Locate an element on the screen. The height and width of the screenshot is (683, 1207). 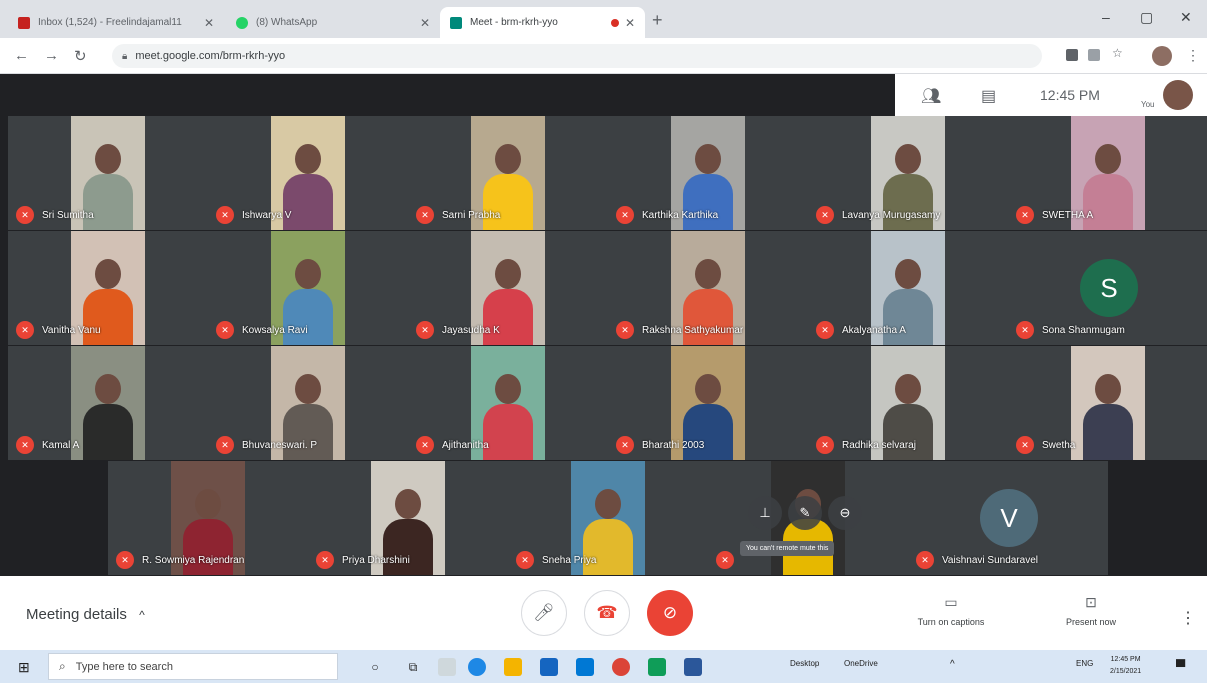
participant-name-row: ✕ Kowsalya Ravi is located at coordinates (262, 330).